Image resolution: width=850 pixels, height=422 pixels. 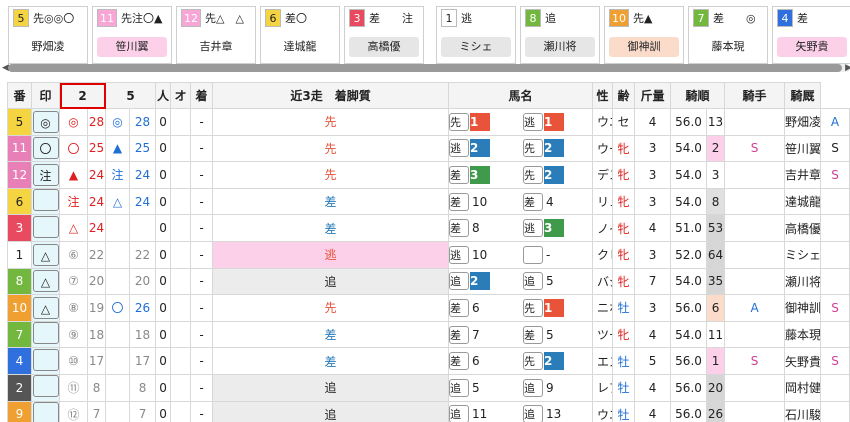 What do you see at coordinates (803, 387) in the screenshot?
I see `jockey-name: 岡村健` at bounding box center [803, 387].